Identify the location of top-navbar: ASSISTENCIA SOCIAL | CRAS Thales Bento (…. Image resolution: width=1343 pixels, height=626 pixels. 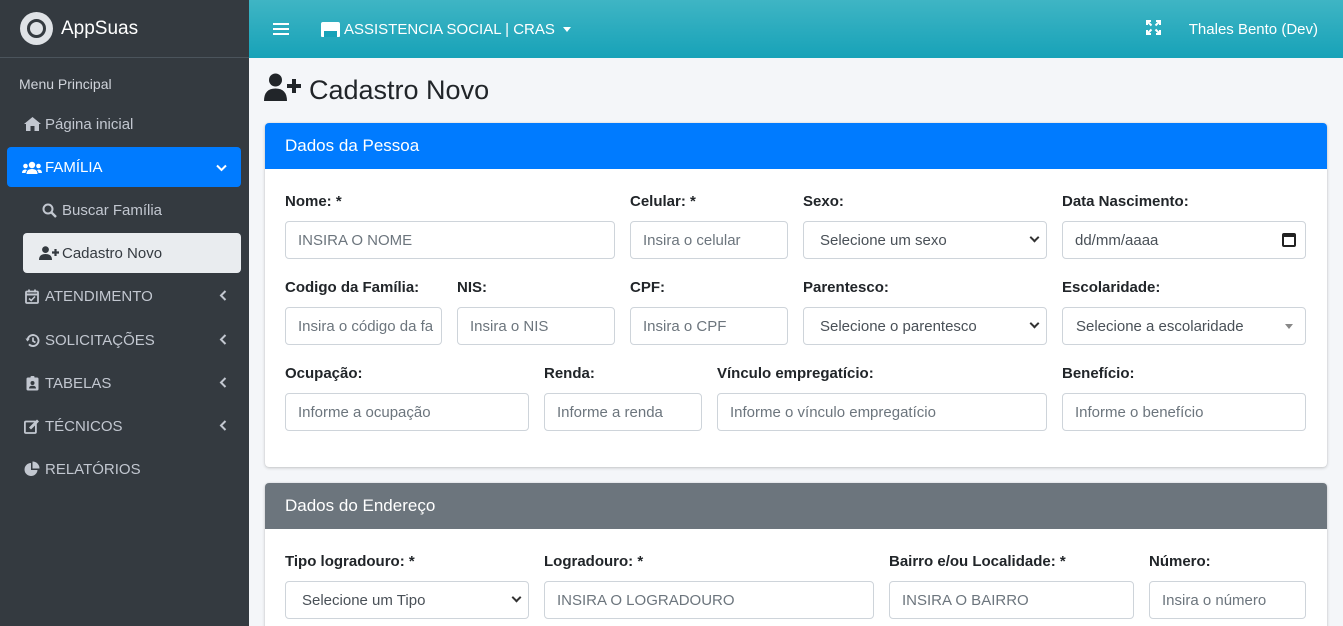
(796, 29).